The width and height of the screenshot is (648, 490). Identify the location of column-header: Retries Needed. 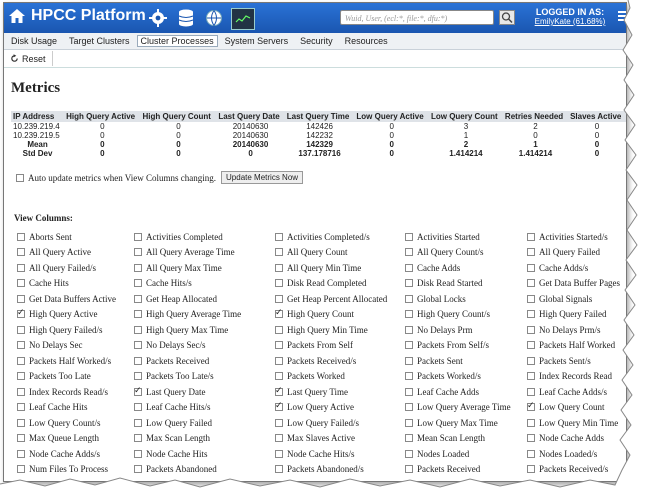
(535, 116).